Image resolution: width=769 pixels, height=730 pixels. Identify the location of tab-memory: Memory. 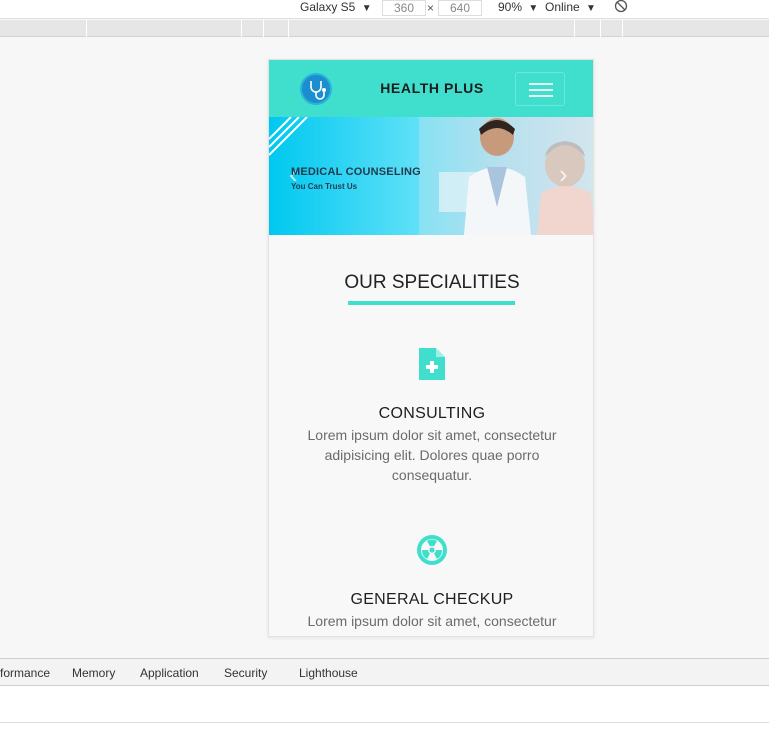
(93, 673).